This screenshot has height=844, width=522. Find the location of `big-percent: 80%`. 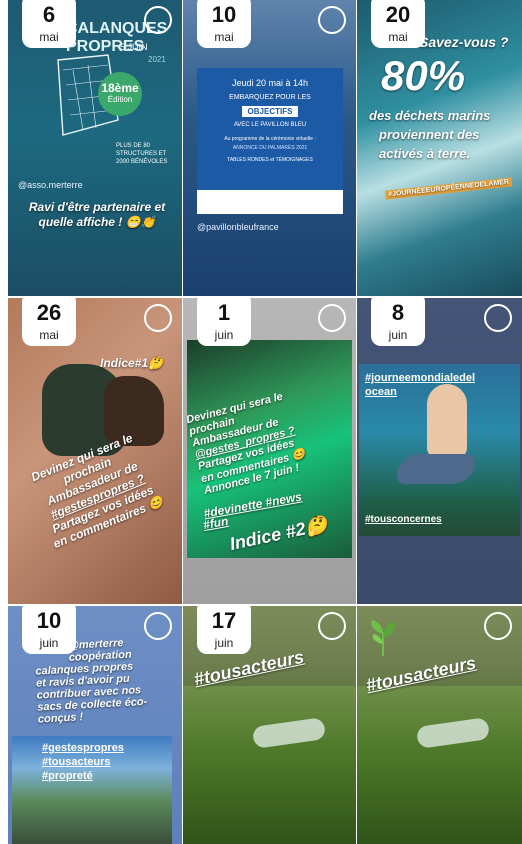

big-percent: 80% is located at coordinates (423, 75).